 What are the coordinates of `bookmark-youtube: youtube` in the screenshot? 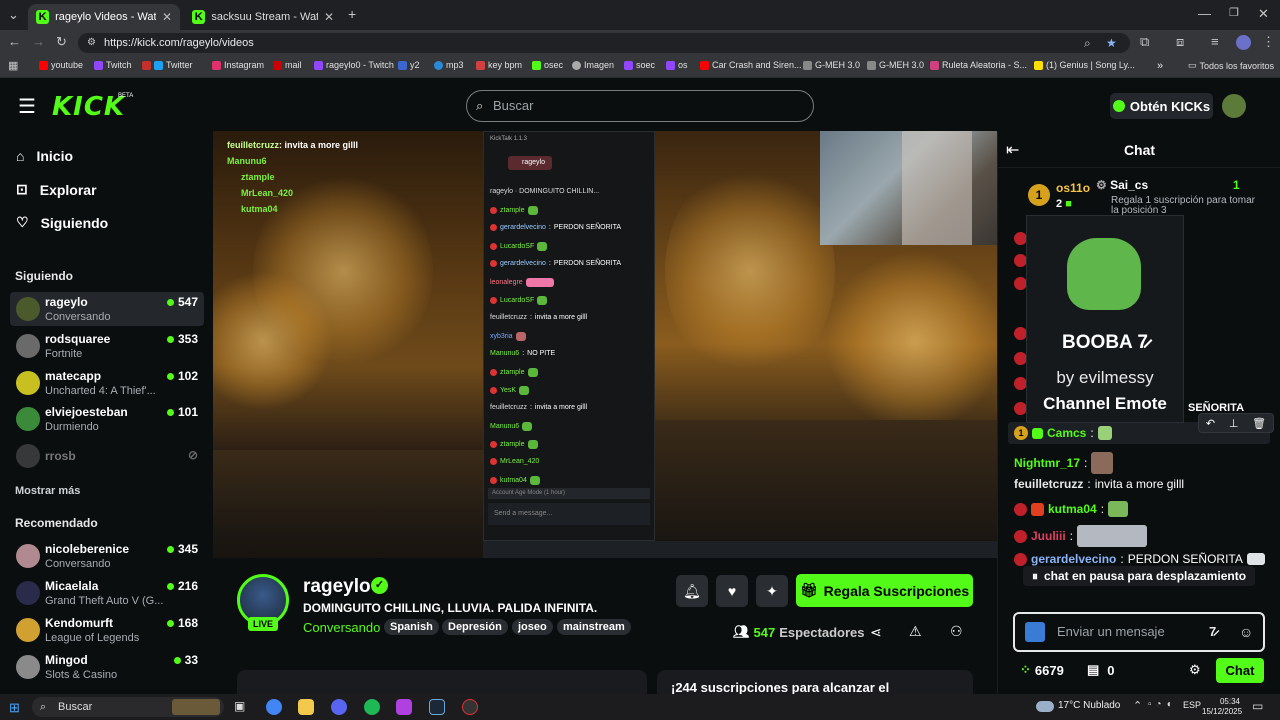 It's located at (61, 65).